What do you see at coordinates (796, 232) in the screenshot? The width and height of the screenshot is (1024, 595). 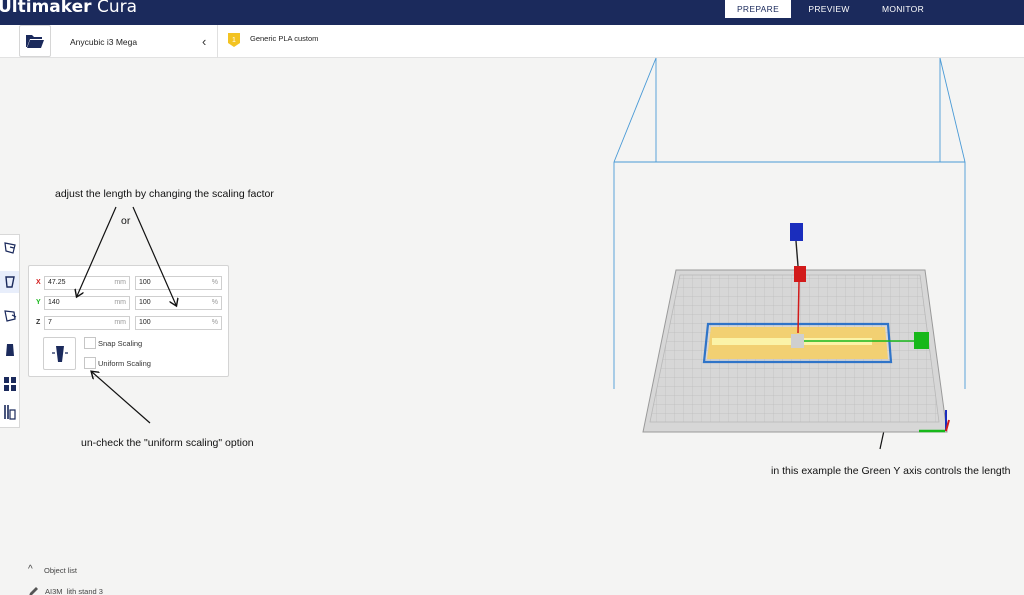 I see `z-scale-handle` at bounding box center [796, 232].